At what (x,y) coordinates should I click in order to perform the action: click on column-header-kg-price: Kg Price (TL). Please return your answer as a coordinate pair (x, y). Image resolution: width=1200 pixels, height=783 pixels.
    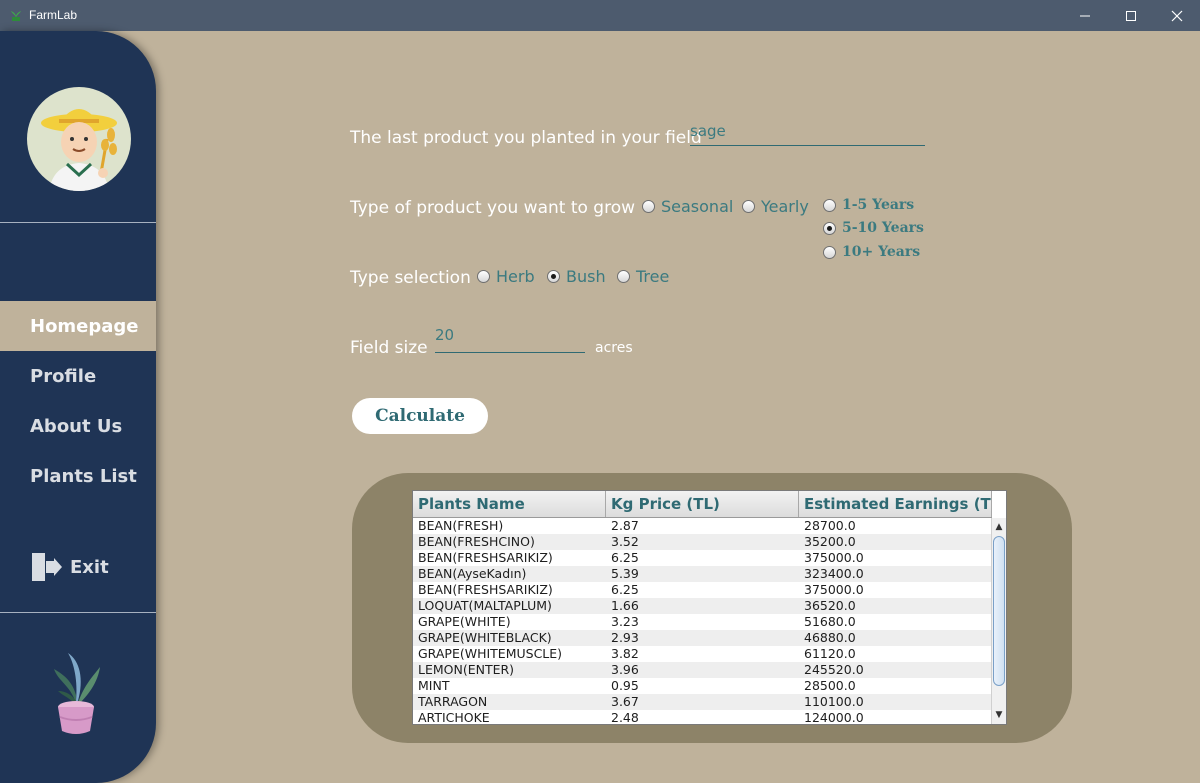
    Looking at the image, I should click on (702, 504).